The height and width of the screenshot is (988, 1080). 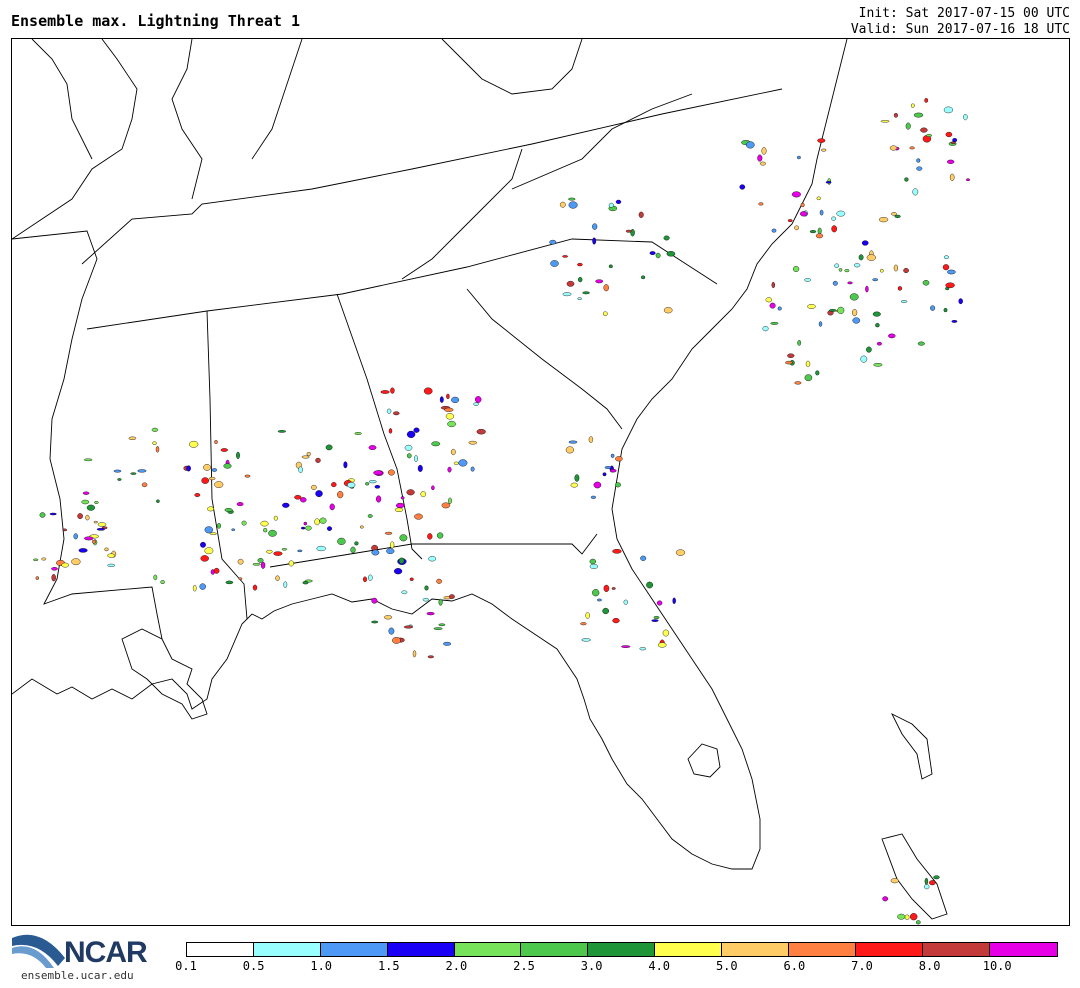 I want to click on colorbar-labels: 0.1 0.5 1.0 1.5 2.0 2.5 3.0 4.0 5.0 6.0 7.0 8.0 10.0, so click(x=620, y=966).